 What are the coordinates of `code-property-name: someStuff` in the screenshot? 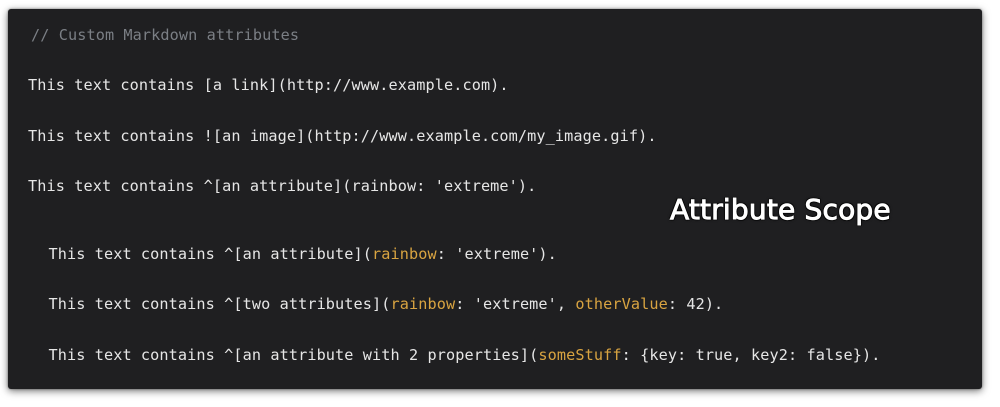 It's located at (580, 355).